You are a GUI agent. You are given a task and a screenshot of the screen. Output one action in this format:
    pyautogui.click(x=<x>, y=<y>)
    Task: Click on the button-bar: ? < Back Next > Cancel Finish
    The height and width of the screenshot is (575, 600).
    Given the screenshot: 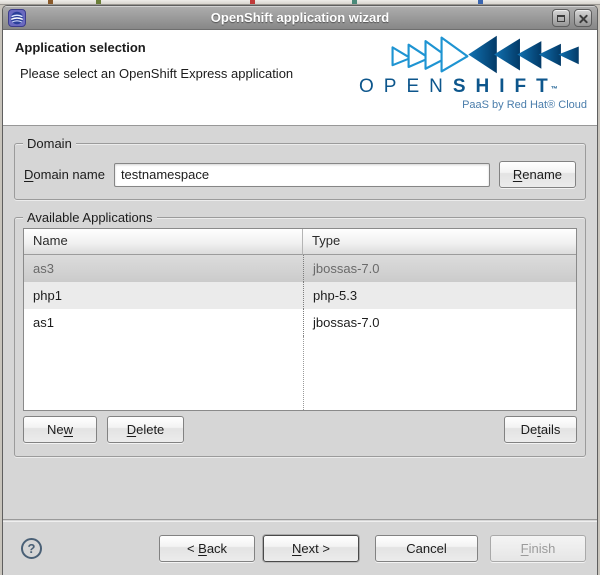 What is the action you would take?
    pyautogui.click(x=300, y=548)
    